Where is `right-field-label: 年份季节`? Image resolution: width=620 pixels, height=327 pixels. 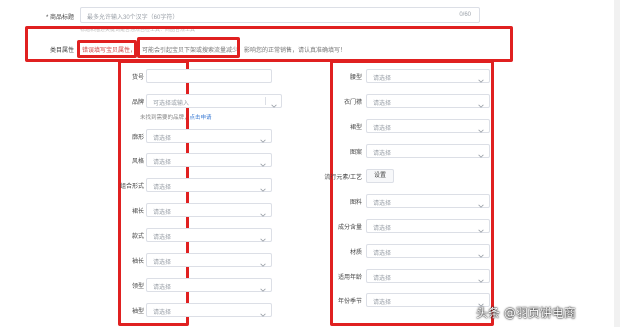
right-field-label: 年份季节 is located at coordinates (349, 302).